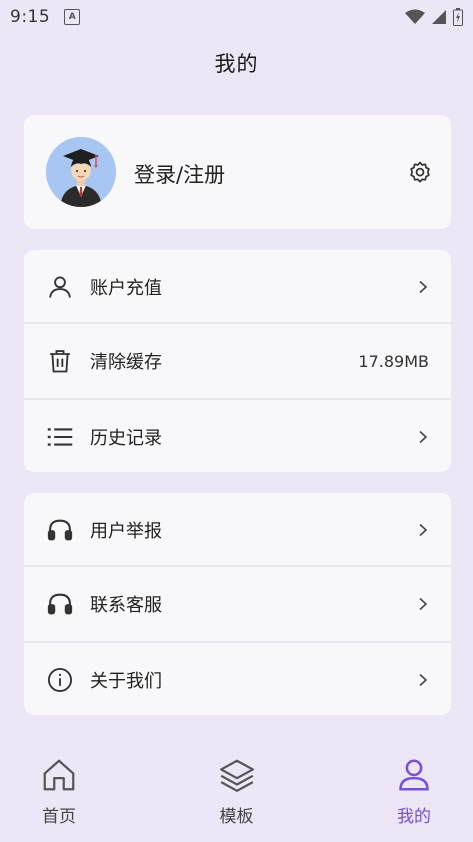 This screenshot has height=842, width=473. Describe the element at coordinates (179, 174) in the screenshot. I see `login-register-link: 登录/注册` at that location.